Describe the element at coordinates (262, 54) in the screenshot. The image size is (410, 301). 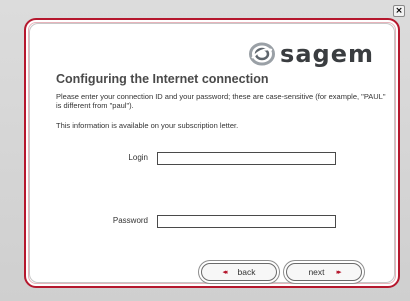
I see `sagem-logo-icon` at that location.